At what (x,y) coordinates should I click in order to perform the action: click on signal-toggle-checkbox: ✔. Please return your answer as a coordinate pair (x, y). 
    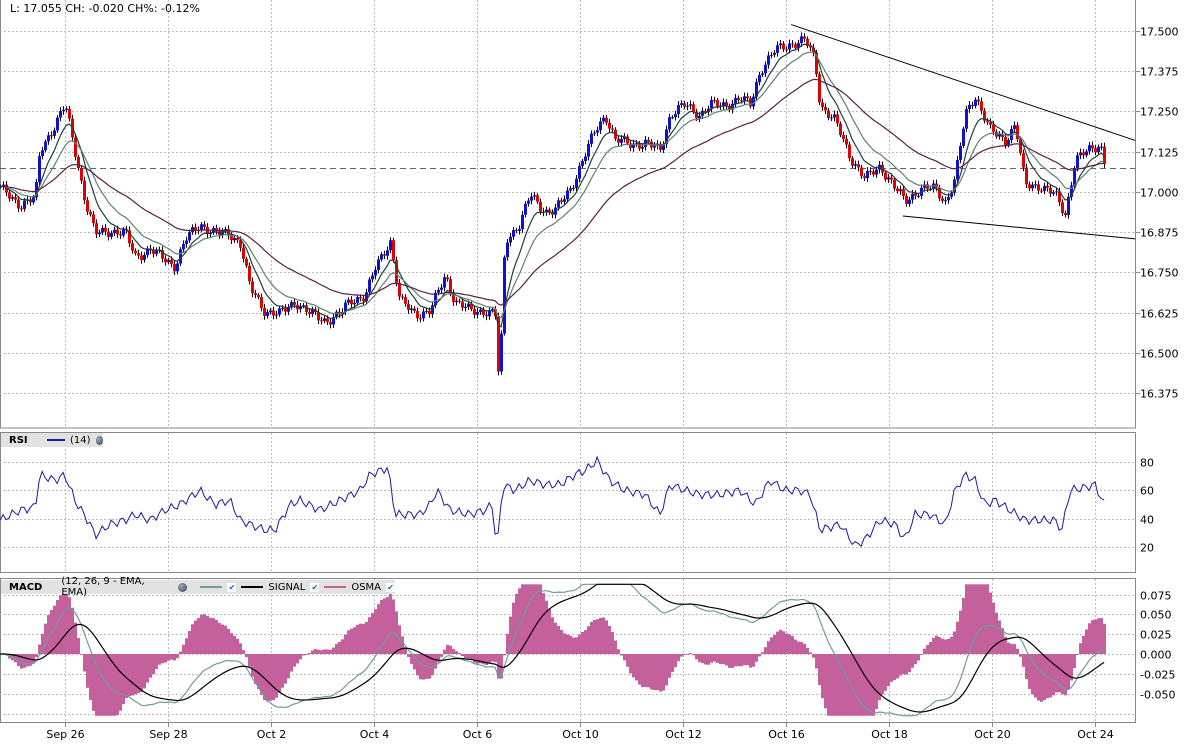
    Looking at the image, I should click on (315, 587).